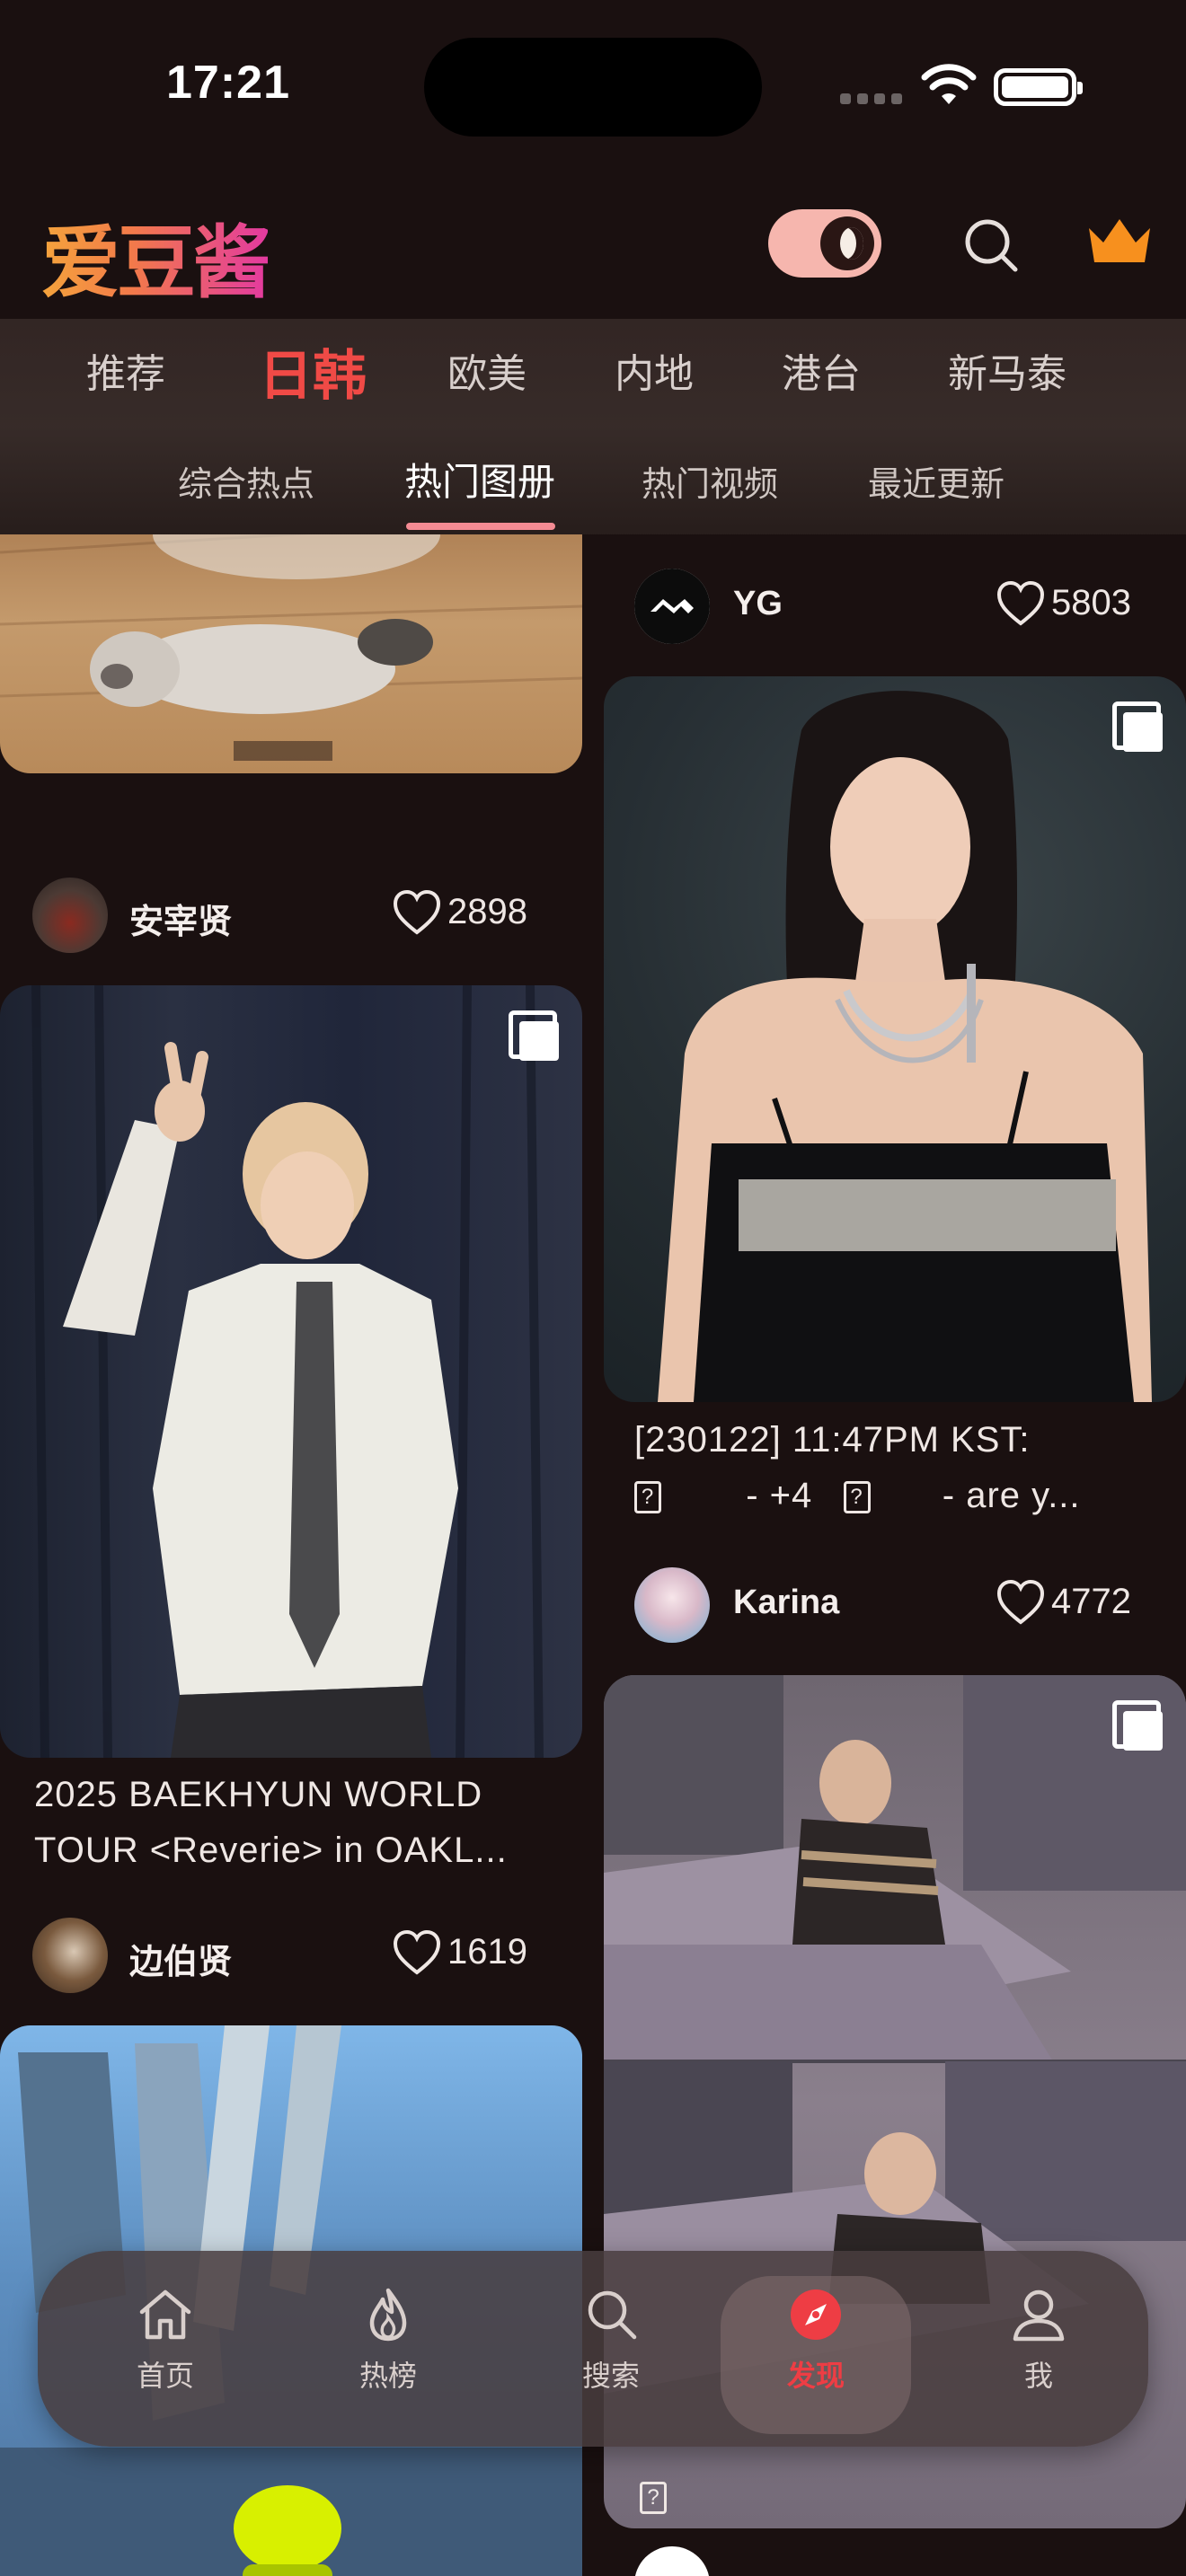 The height and width of the screenshot is (2576, 1186). Describe the element at coordinates (779, 1495) in the screenshot. I see `caption-fragment: - +4` at that location.